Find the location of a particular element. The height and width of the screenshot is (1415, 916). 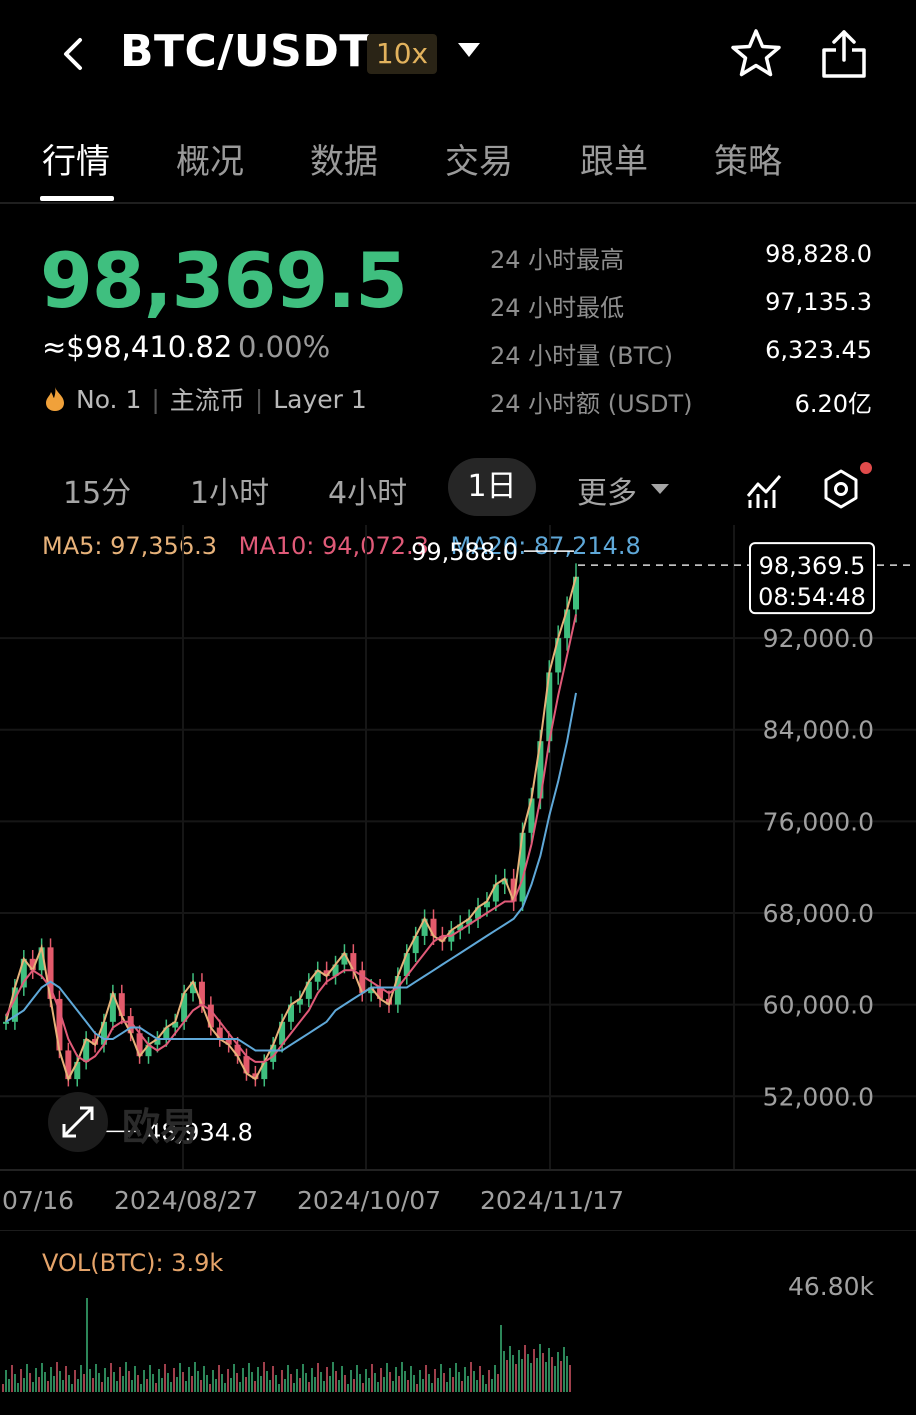

stat-label: 24 小时额 (USDT) is located at coordinates (591, 404).